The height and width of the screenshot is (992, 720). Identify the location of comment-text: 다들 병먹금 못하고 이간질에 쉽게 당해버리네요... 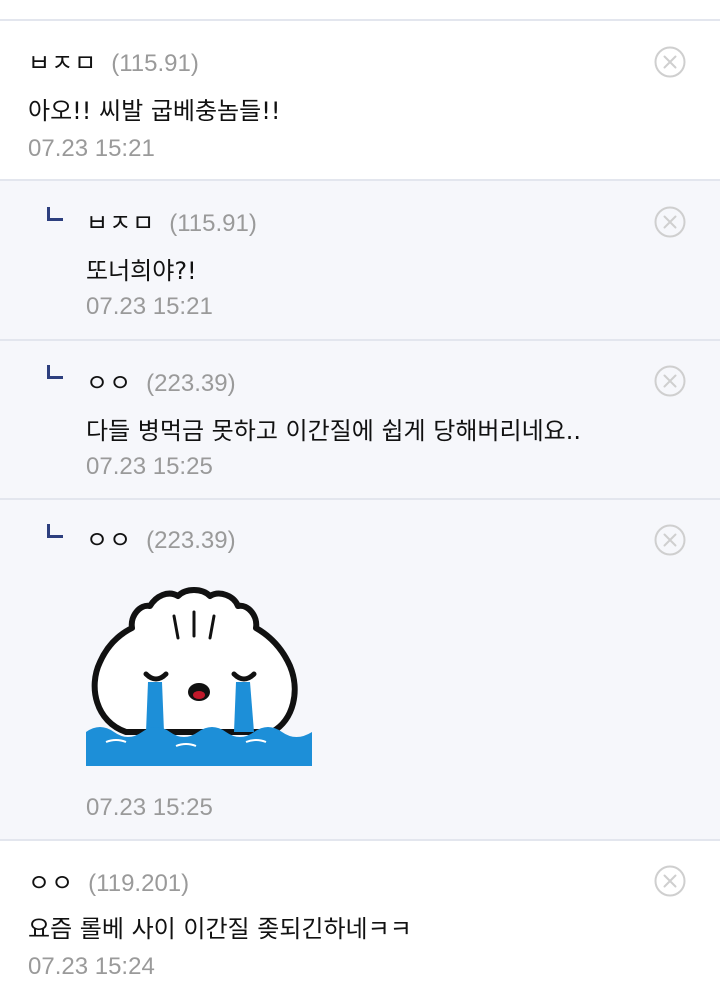
(334, 431).